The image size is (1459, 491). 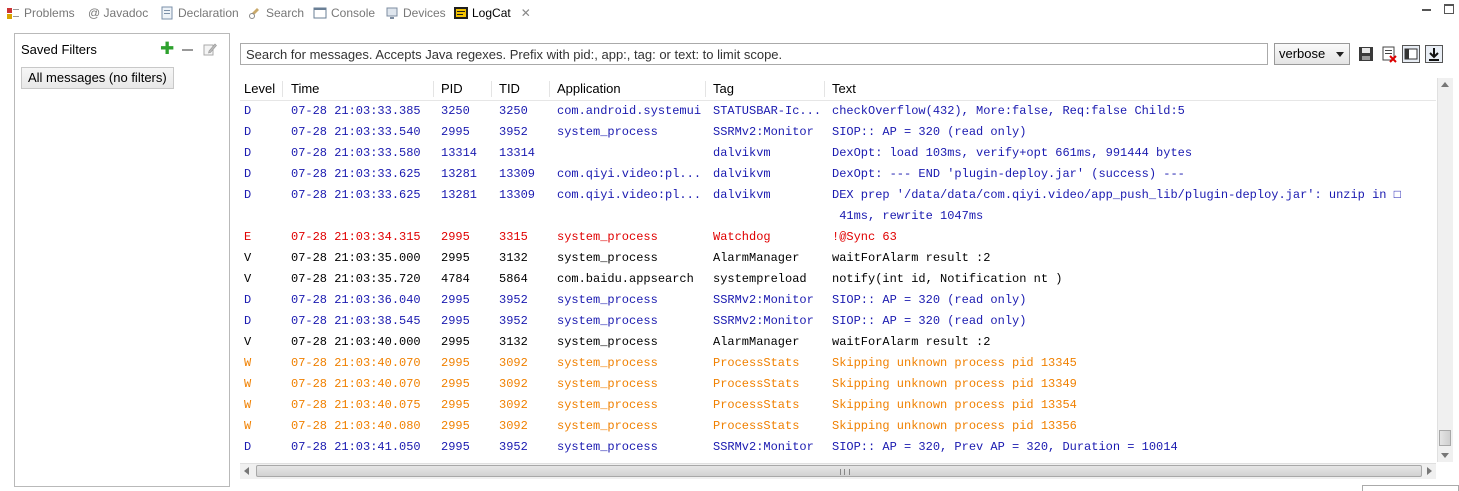 I want to click on cell-time: 07-28 21:03:40.080, so click(x=356, y=426).